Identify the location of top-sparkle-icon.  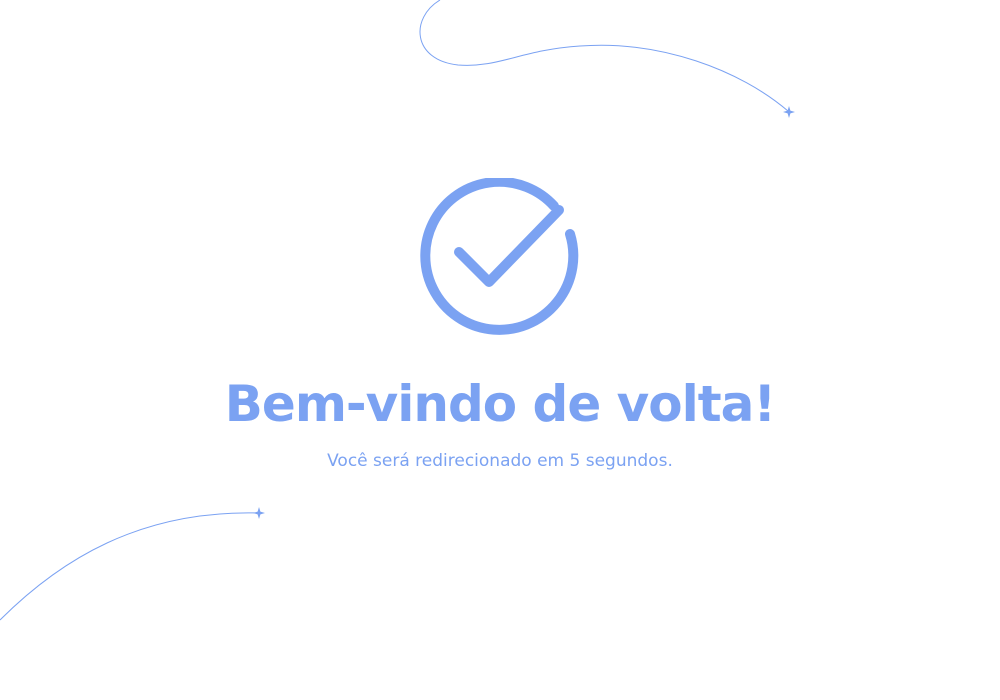
(789, 112).